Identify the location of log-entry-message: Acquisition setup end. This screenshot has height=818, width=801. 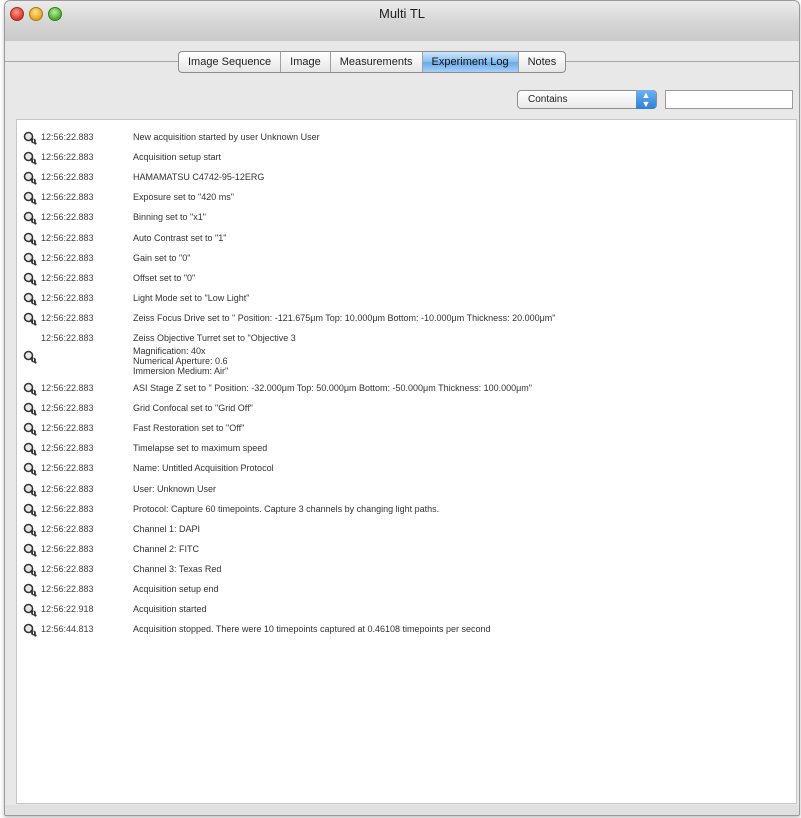
(176, 589).